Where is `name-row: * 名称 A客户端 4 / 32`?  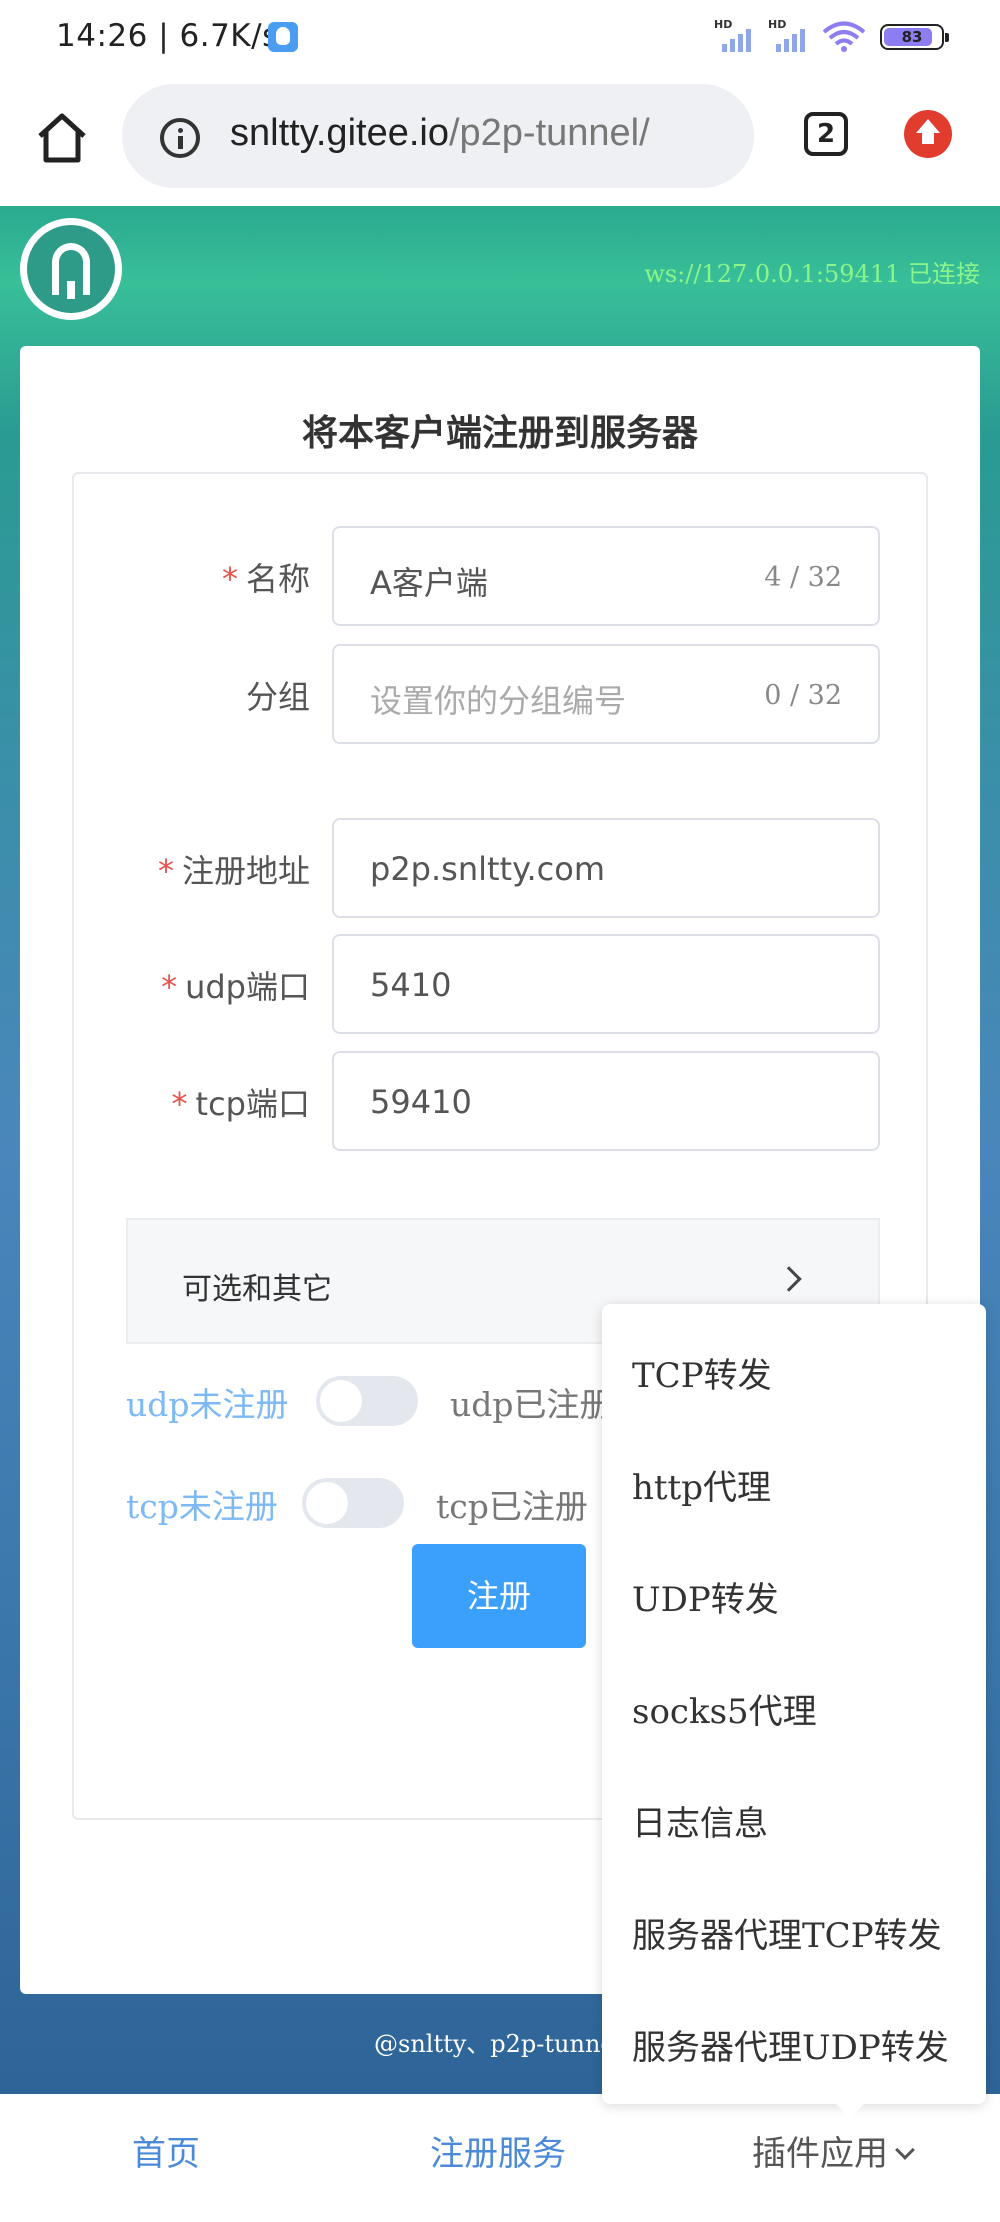 name-row: * 名称 A客户端 4 / 32 is located at coordinates (502, 576).